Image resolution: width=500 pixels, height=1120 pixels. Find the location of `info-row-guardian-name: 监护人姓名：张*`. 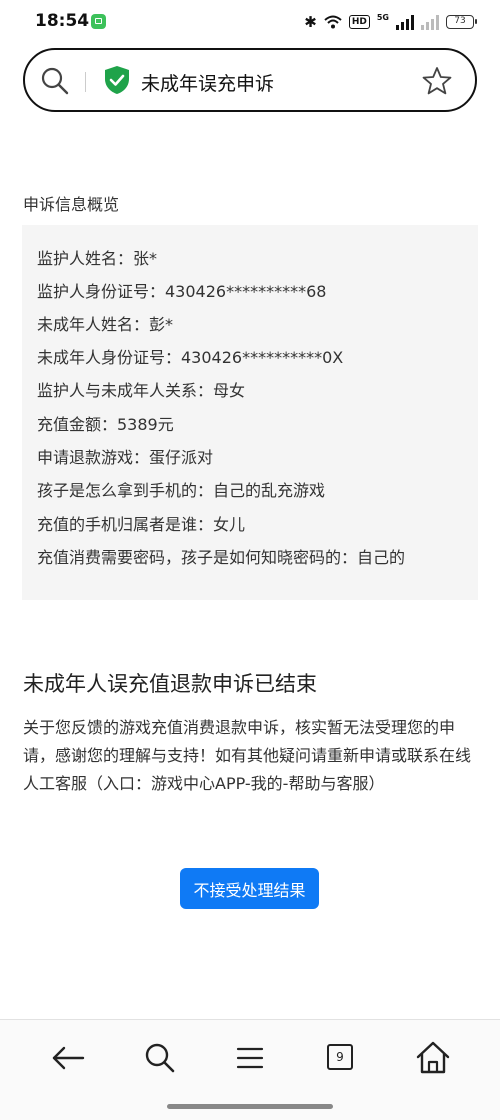

info-row-guardian-name: 监护人姓名：张* is located at coordinates (97, 258).